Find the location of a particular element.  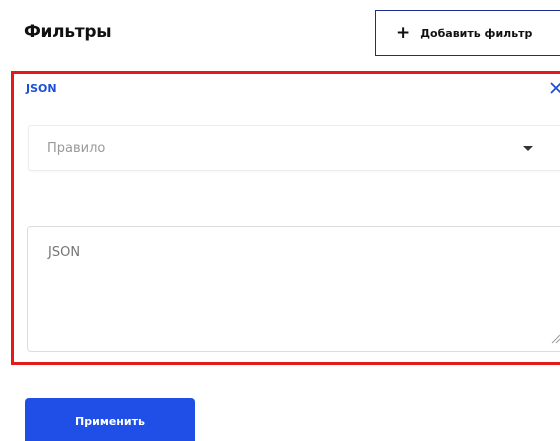

apply-button: Применить is located at coordinates (110, 419).